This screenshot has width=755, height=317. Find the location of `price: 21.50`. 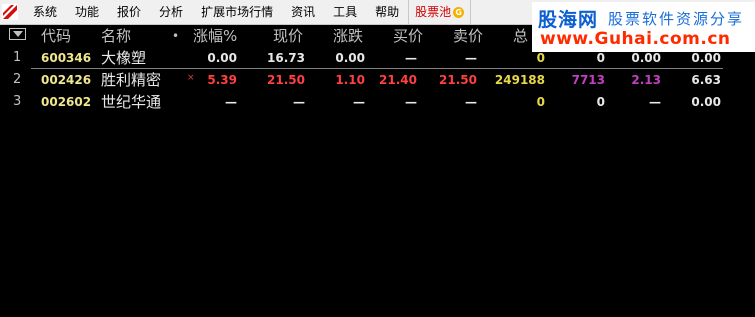

price: 21.50 is located at coordinates (286, 80).